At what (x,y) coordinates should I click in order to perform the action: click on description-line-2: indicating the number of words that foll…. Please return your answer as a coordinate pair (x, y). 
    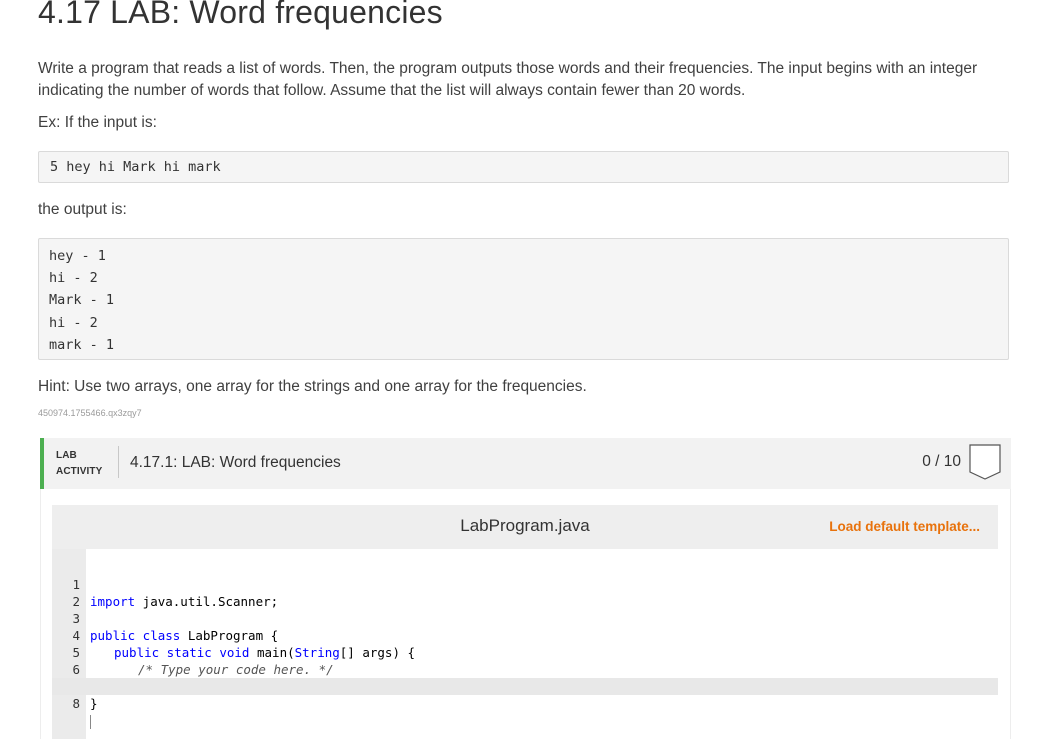
    Looking at the image, I should click on (507, 91).